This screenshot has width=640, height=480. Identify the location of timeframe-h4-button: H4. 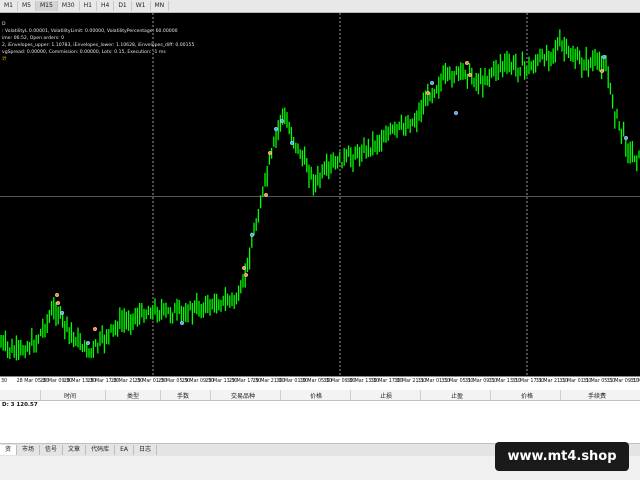
(106, 6).